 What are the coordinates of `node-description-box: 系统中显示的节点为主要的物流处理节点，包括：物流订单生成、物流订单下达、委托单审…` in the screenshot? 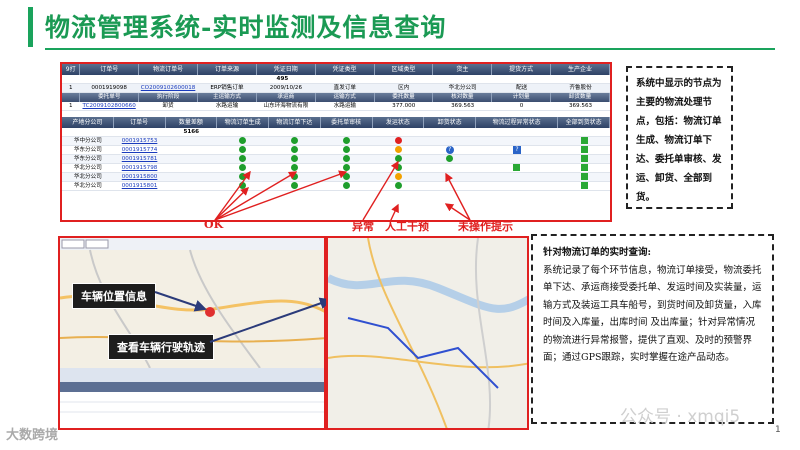 It's located at (679, 137).